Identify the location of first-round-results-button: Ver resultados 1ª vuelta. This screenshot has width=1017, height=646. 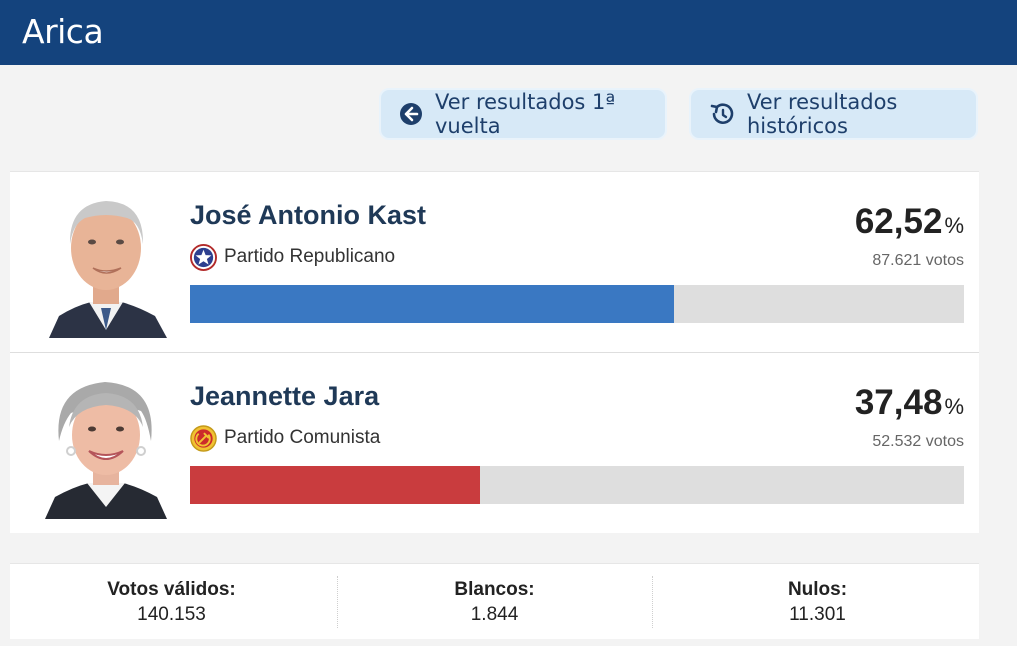
(523, 114).